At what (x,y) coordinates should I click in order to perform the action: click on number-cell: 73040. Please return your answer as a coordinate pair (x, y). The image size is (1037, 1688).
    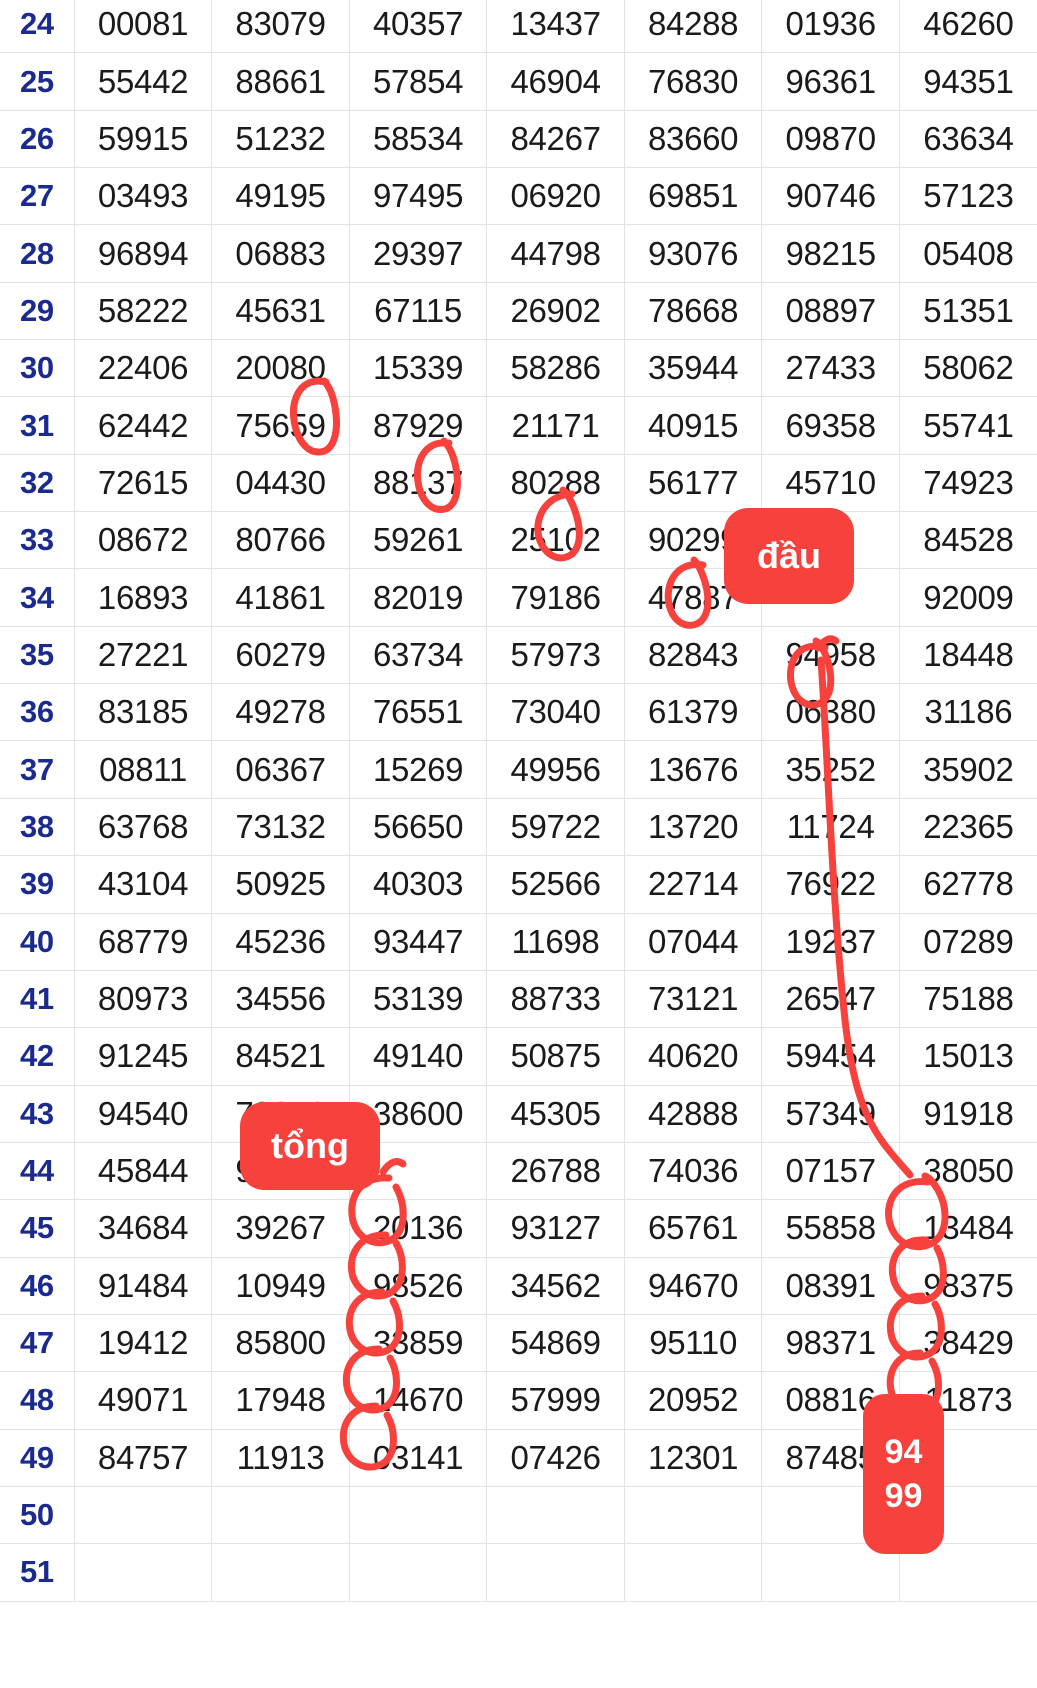
    Looking at the image, I should click on (555, 712).